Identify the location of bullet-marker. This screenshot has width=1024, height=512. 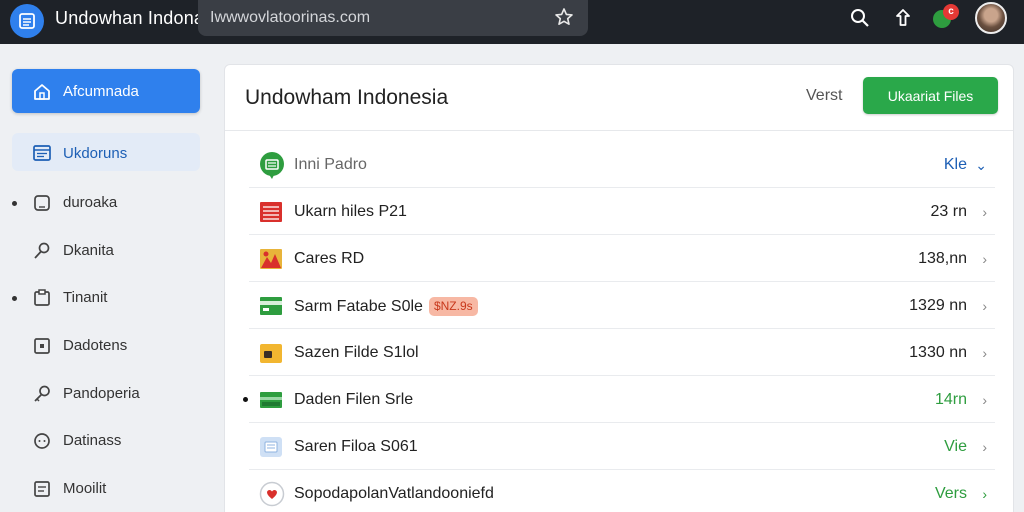
(245, 399).